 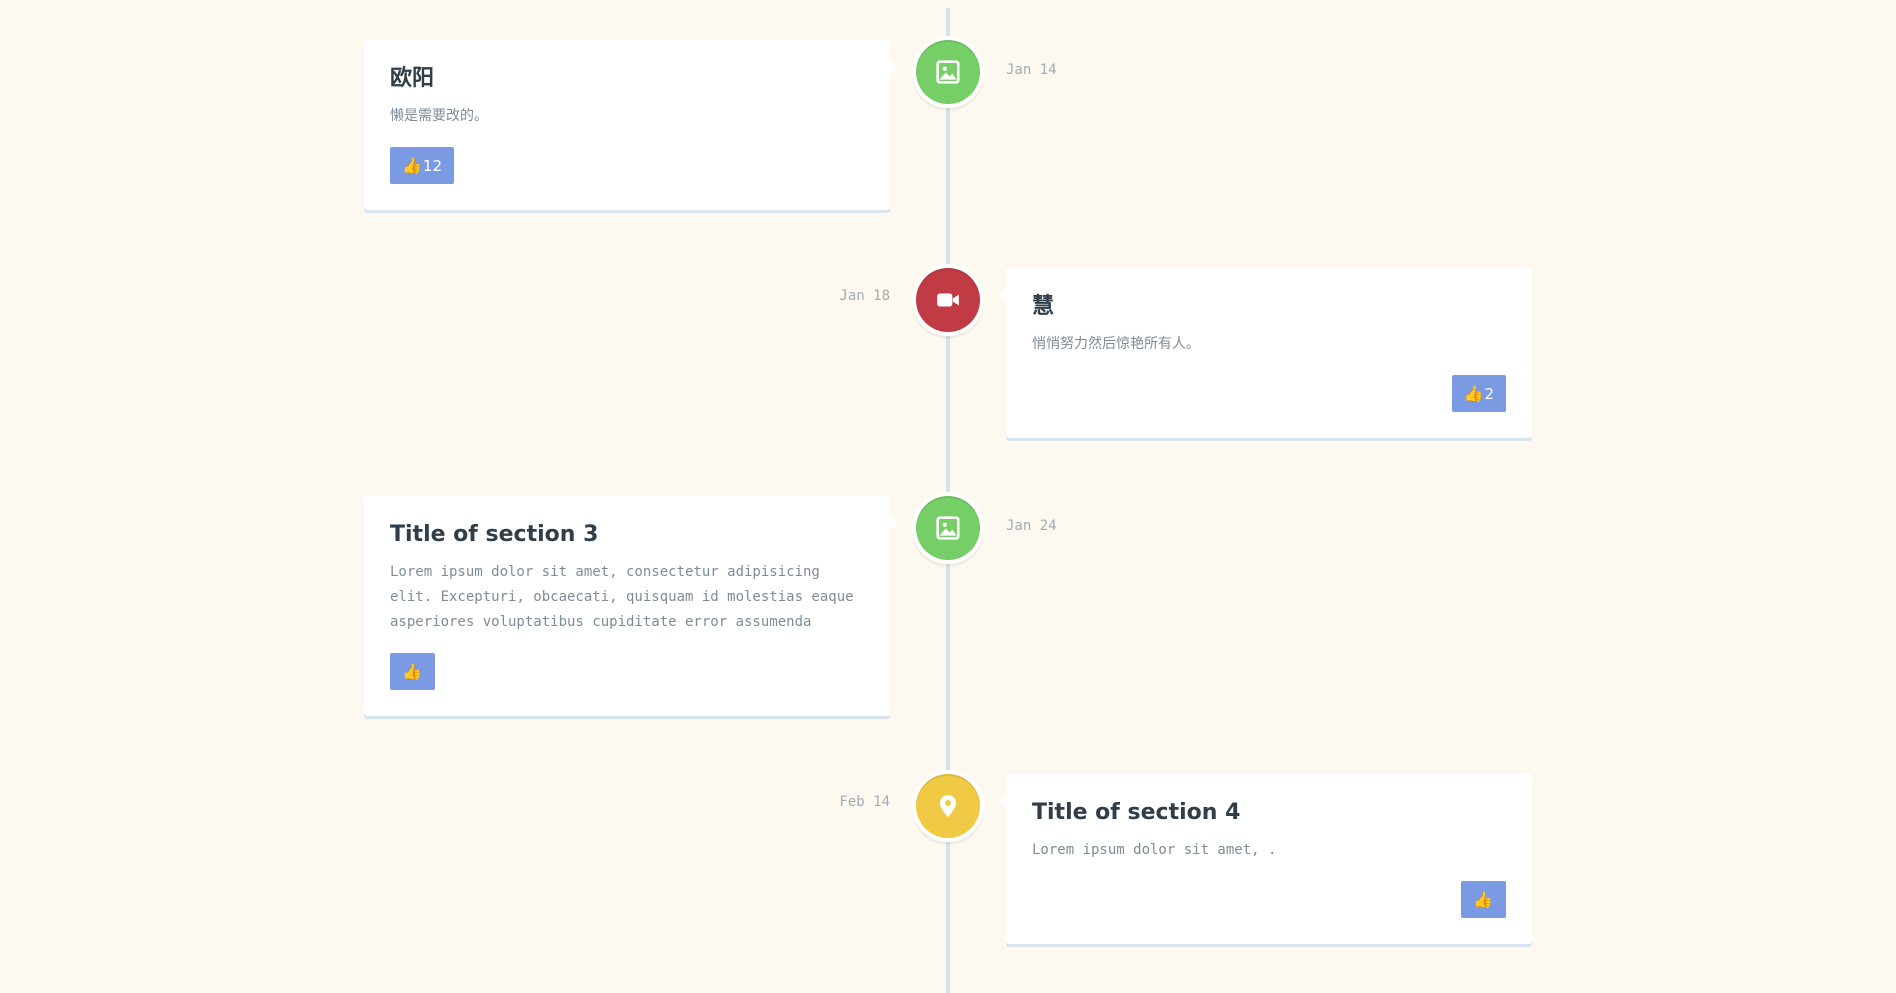 What do you see at coordinates (432, 165) in the screenshot?
I see `like-count: 12` at bounding box center [432, 165].